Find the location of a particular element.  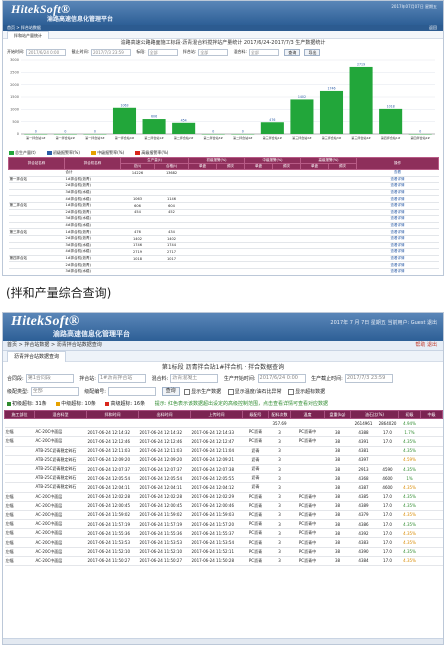

show-abnormal-checkbox: 显示温度/油石比异常 is located at coordinates (254, 392).